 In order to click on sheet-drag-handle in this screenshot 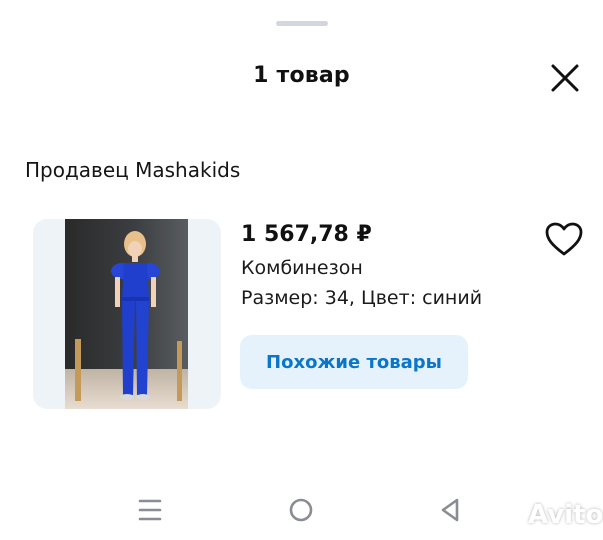, I will do `click(302, 23)`.